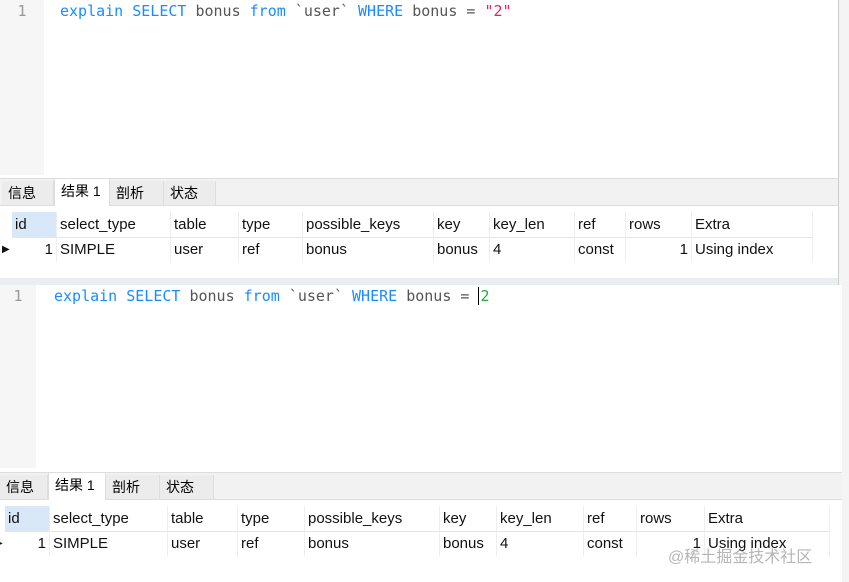 Image resolution: width=849 pixels, height=582 pixels. I want to click on literal-value: "2", so click(498, 11).